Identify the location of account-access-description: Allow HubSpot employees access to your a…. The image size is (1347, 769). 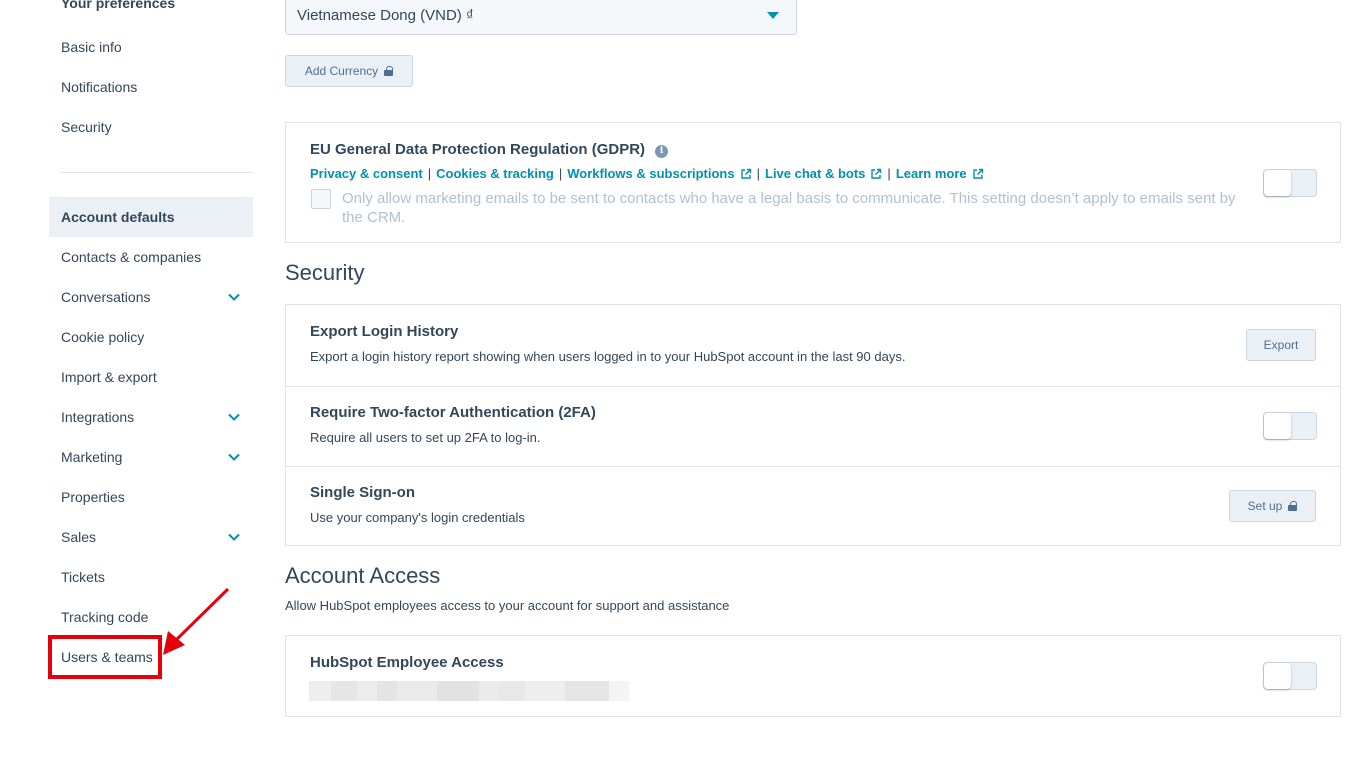
(507, 605).